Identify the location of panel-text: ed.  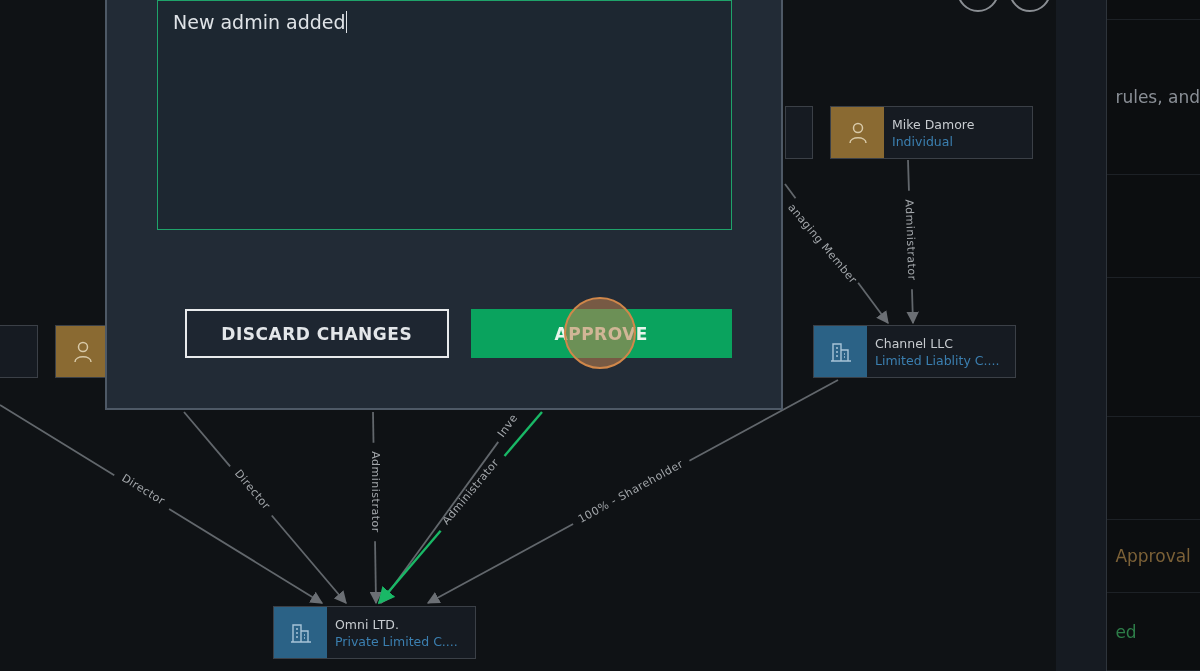
(1126, 631).